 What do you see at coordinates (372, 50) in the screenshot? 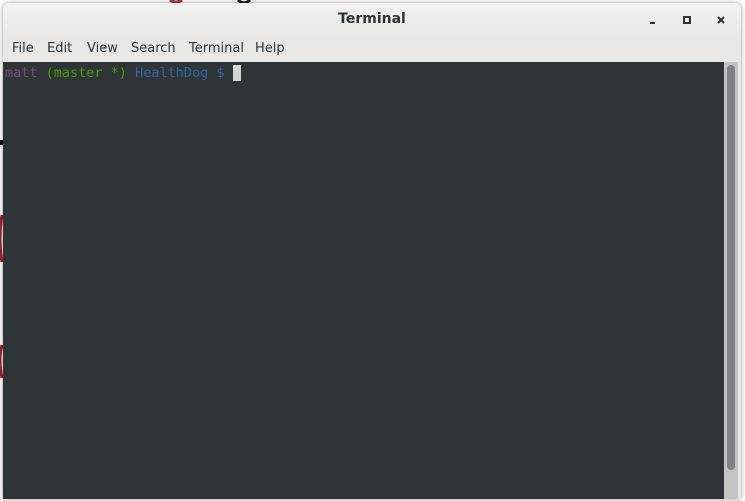
I see `menu-bar: File Edit View Search Terminal Help` at bounding box center [372, 50].